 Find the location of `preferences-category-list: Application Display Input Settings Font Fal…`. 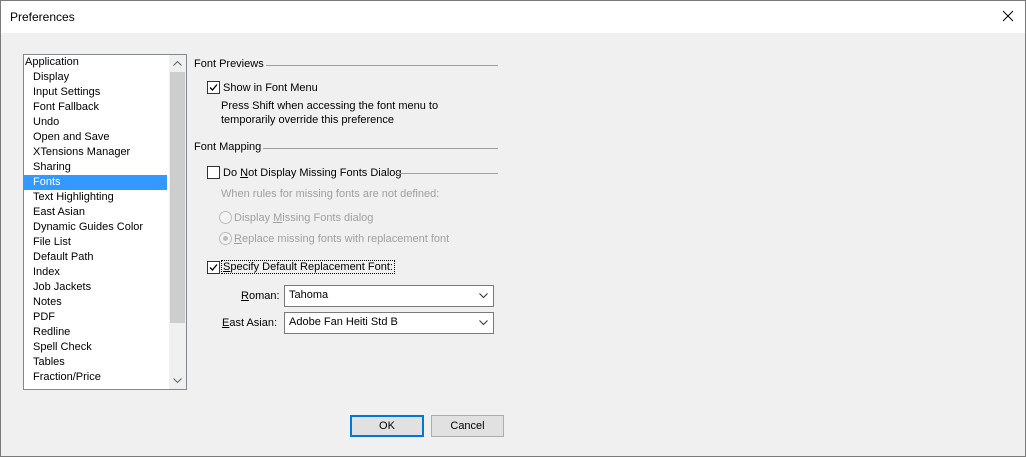

preferences-category-list: Application Display Input Settings Font Fal… is located at coordinates (105, 222).